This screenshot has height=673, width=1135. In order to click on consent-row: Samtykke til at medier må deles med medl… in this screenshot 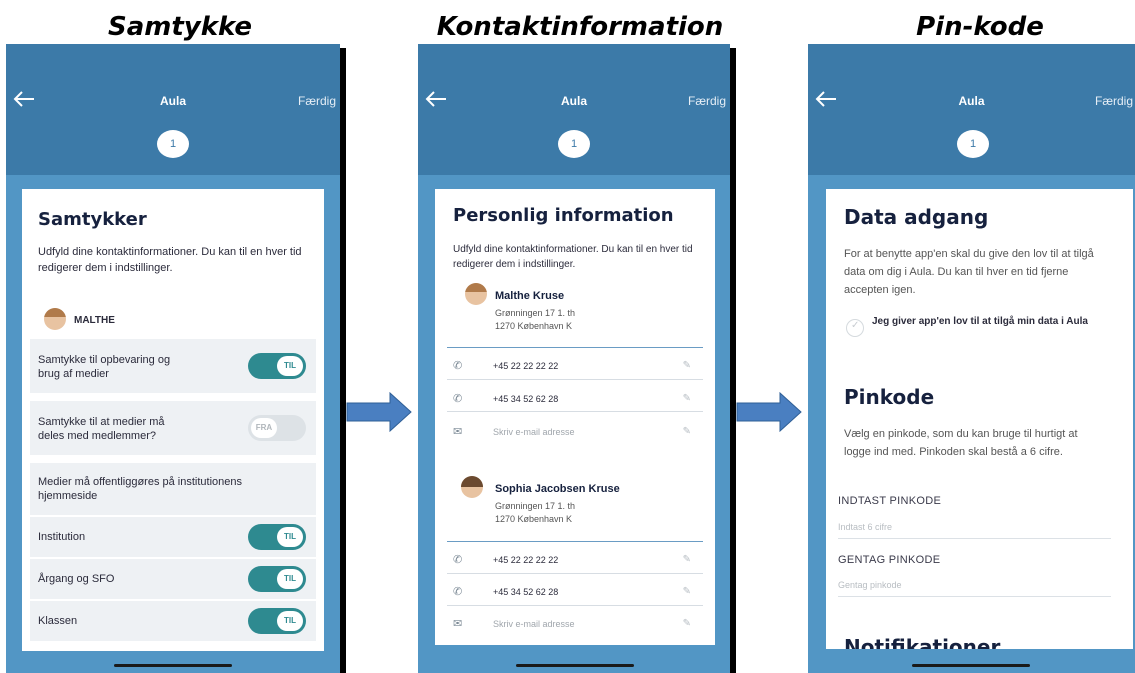, I will do `click(173, 428)`.